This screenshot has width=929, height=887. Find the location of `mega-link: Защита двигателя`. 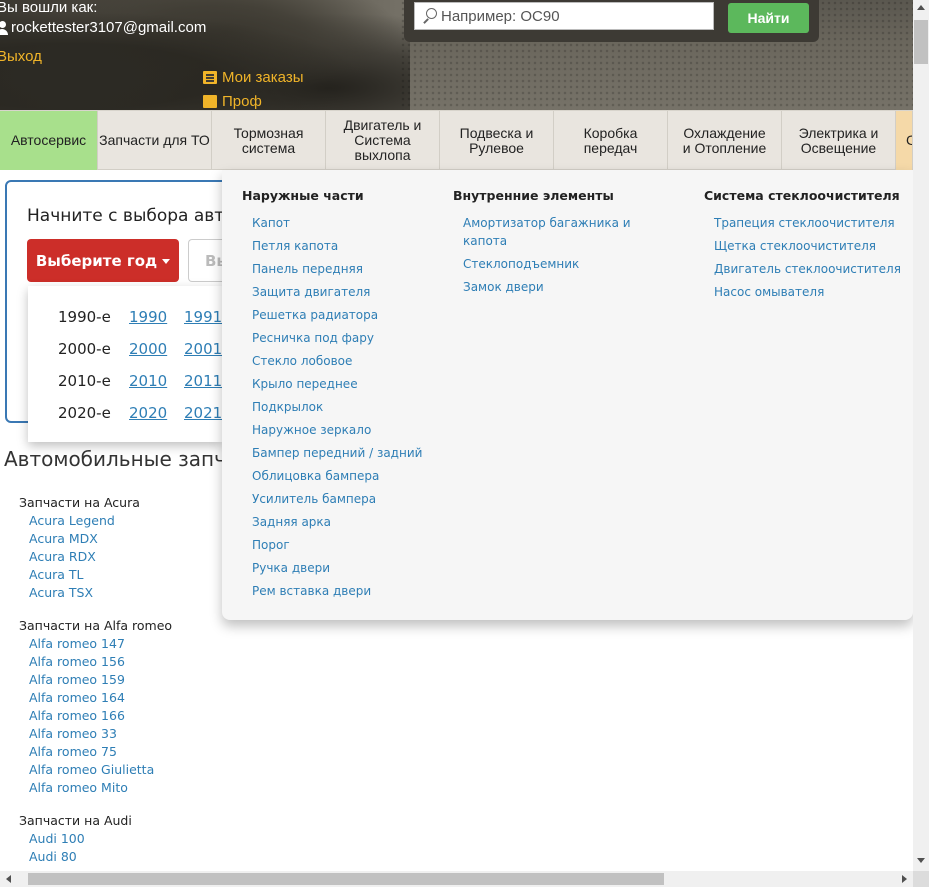

mega-link: Защита двигателя is located at coordinates (311, 292).